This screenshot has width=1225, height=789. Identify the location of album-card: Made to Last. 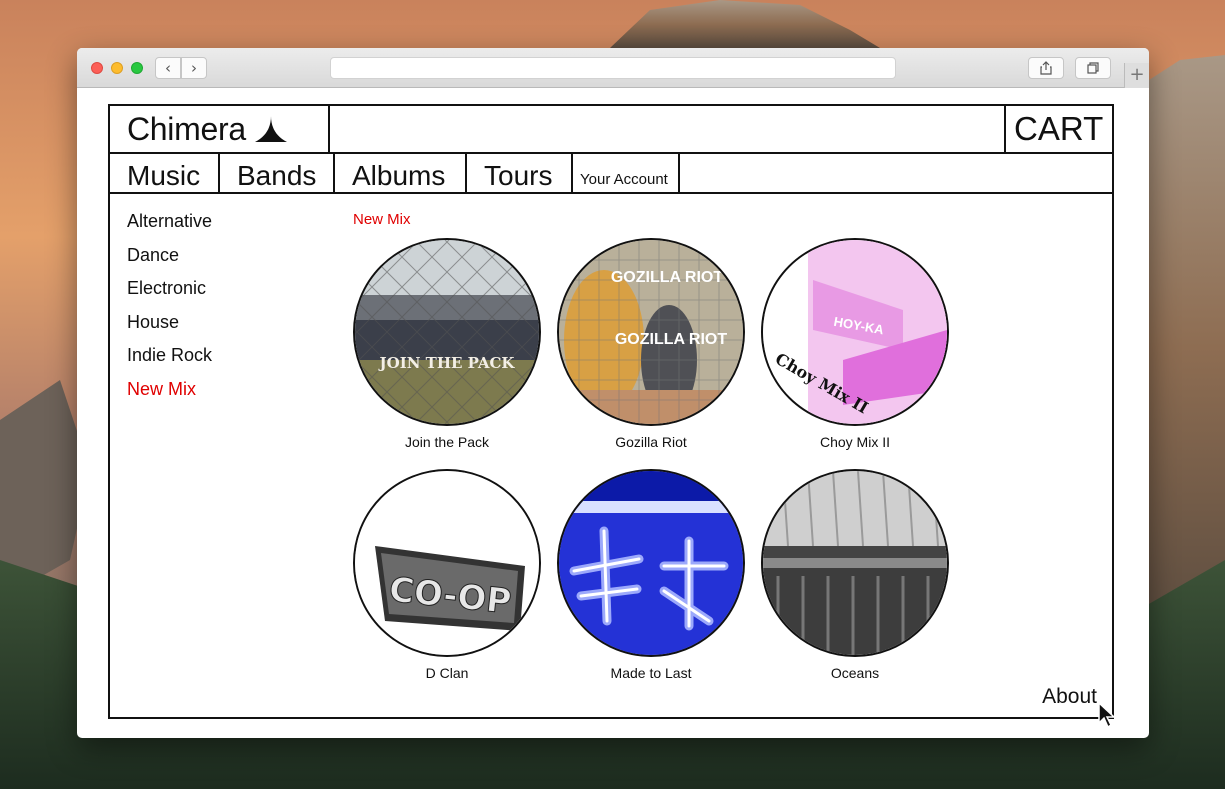
(651, 575).